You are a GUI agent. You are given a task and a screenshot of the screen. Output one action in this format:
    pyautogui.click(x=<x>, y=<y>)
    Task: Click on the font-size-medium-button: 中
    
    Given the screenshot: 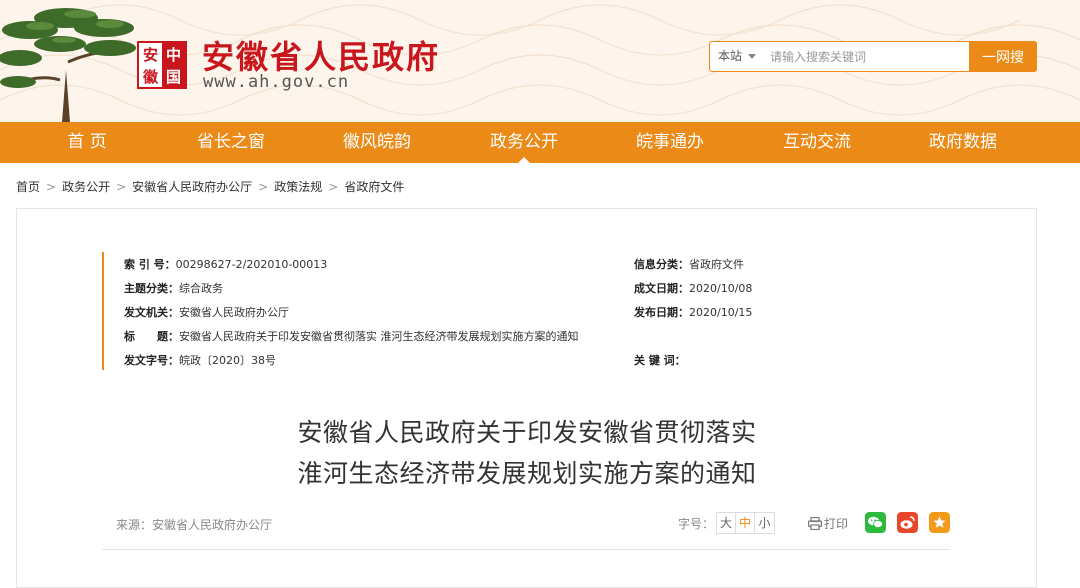 What is the action you would take?
    pyautogui.click(x=745, y=523)
    